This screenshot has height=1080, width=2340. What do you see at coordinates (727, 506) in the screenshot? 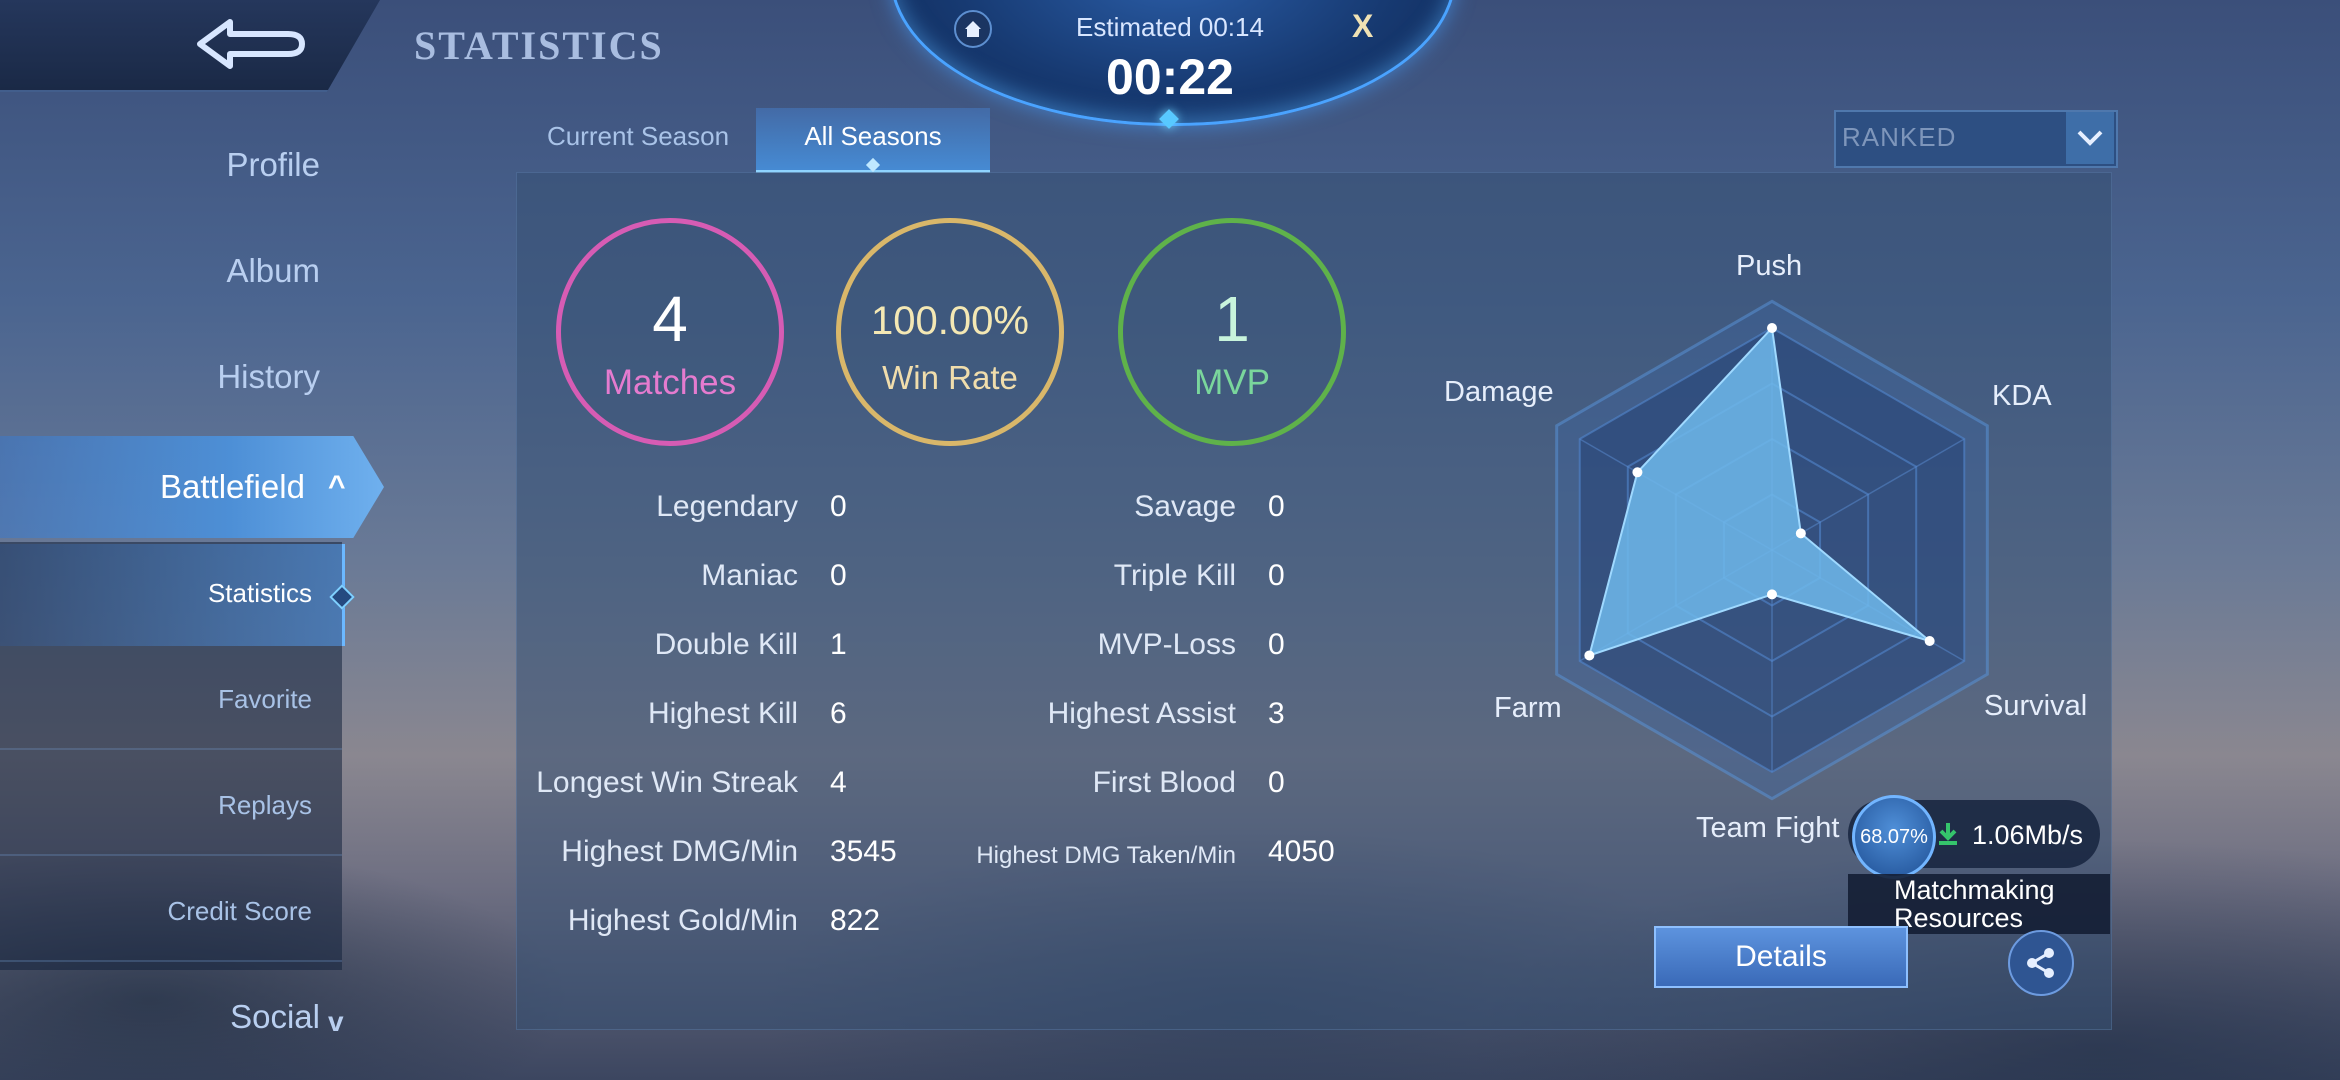
I see `stat-label: Legendary` at bounding box center [727, 506].